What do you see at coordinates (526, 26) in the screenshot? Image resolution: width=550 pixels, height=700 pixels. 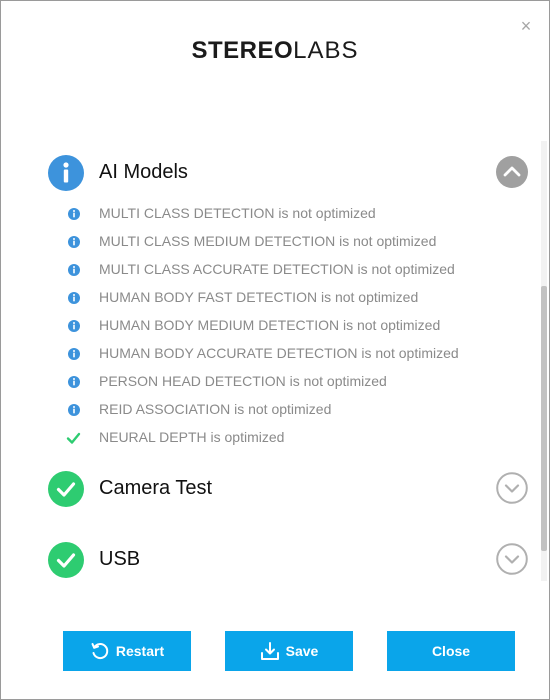 I see `close-window-icon: ×` at bounding box center [526, 26].